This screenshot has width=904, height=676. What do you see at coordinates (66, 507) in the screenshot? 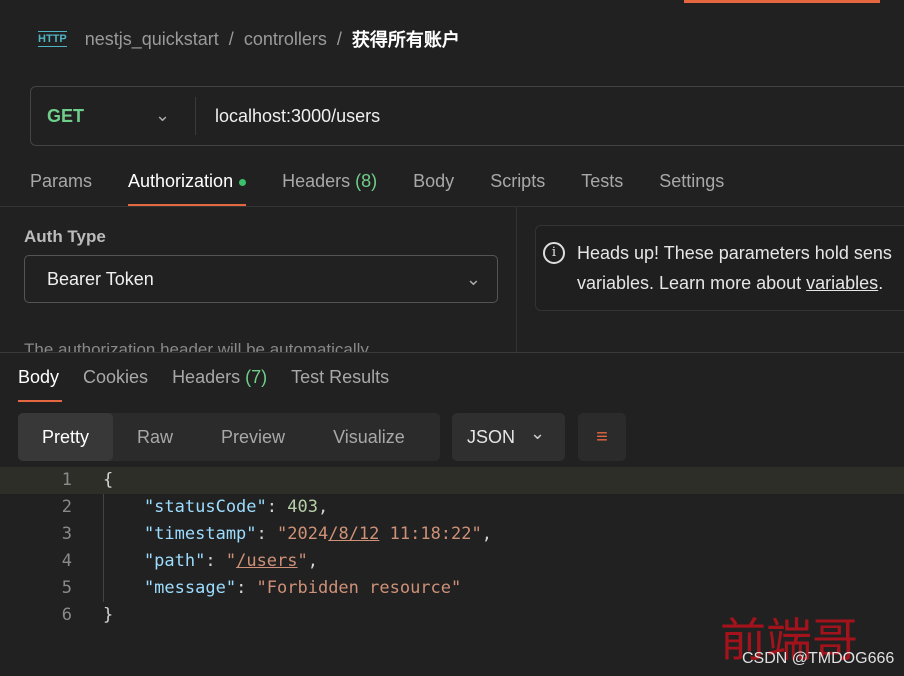
I see `line-number: 2` at bounding box center [66, 507].